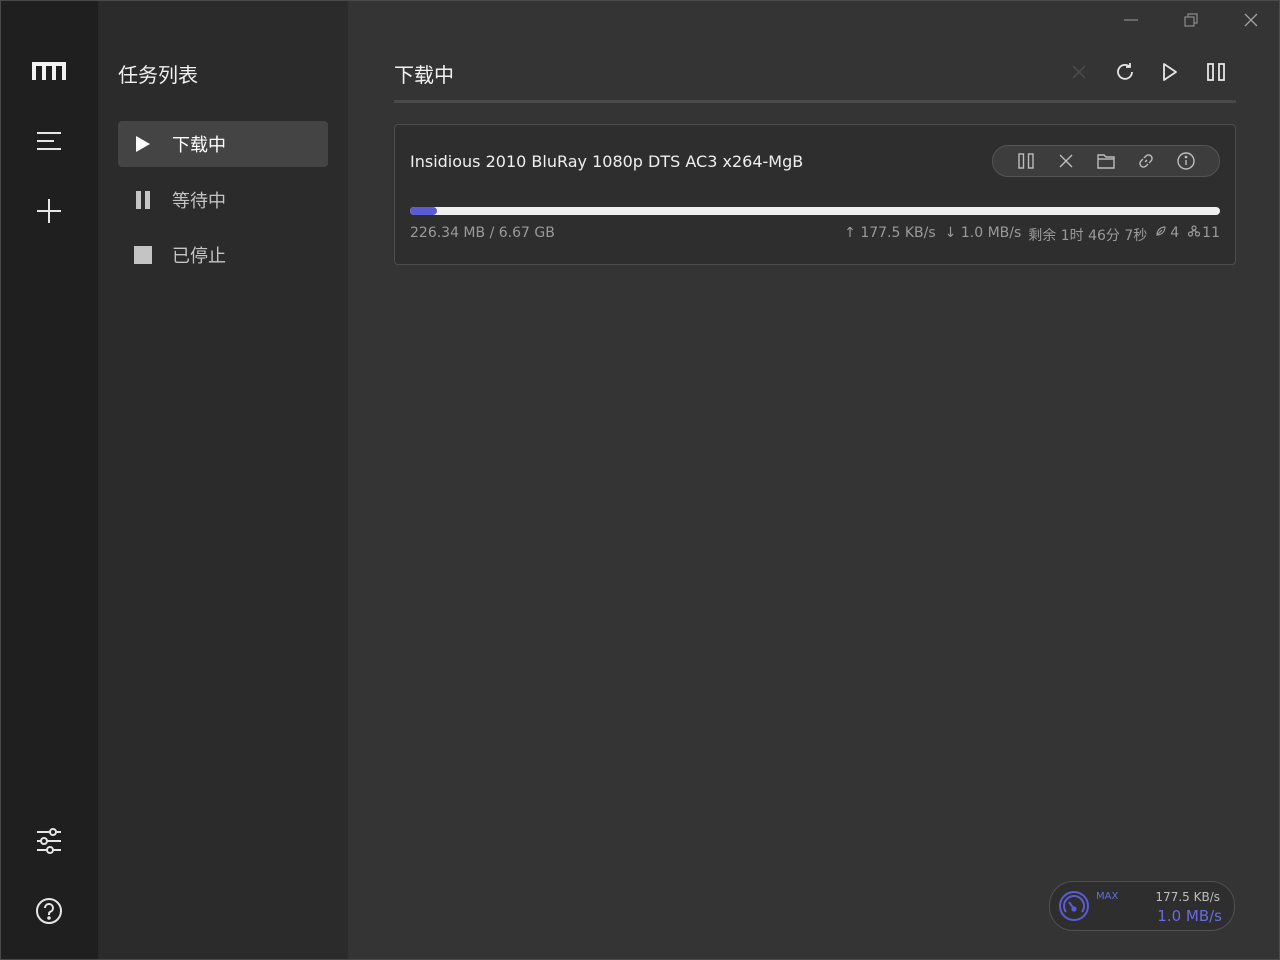  I want to click on speed-upload: 177.5 KB/s, so click(1187, 897).